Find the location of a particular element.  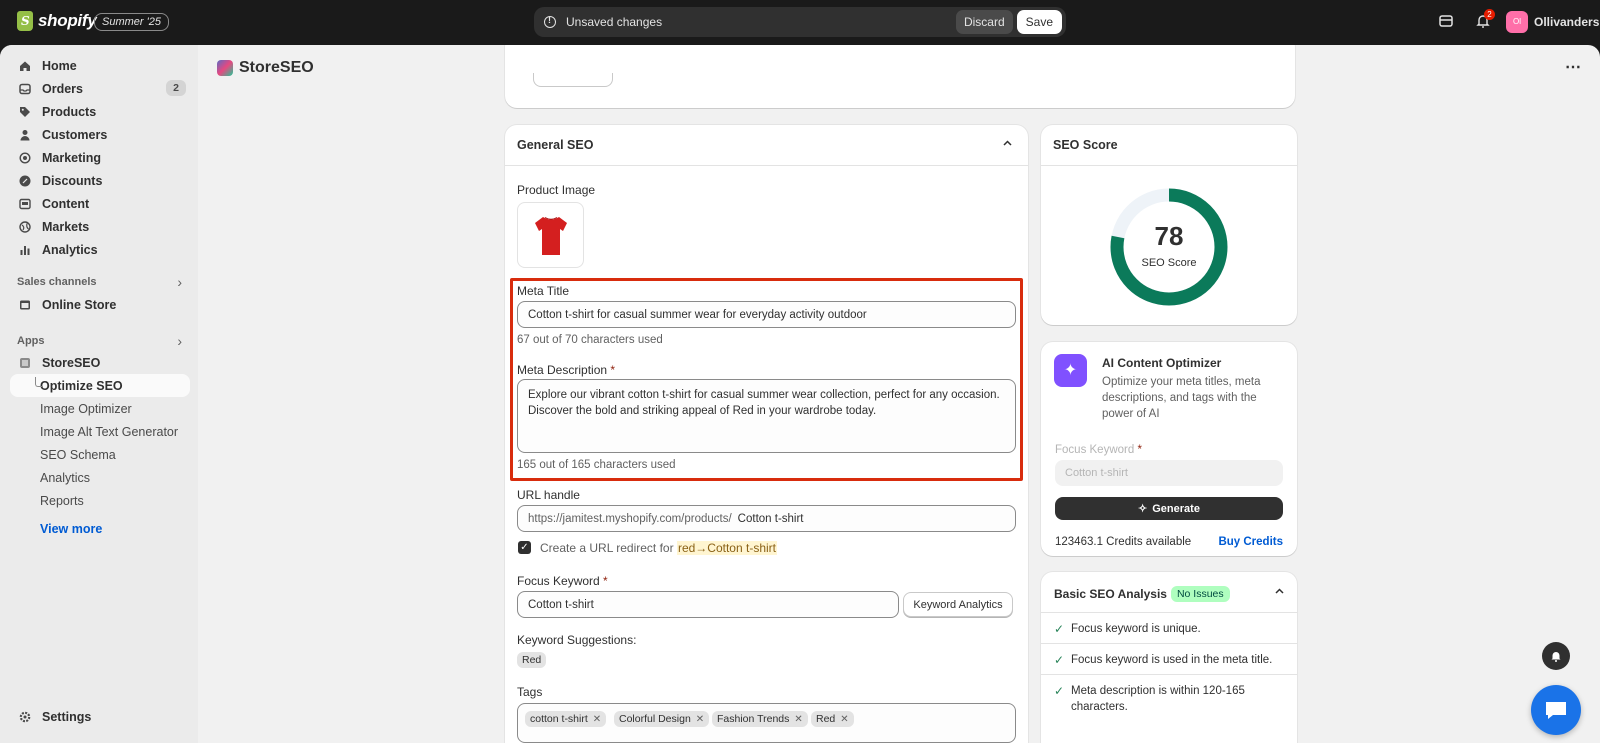

sidebar-item-label: Content is located at coordinates (66, 203).